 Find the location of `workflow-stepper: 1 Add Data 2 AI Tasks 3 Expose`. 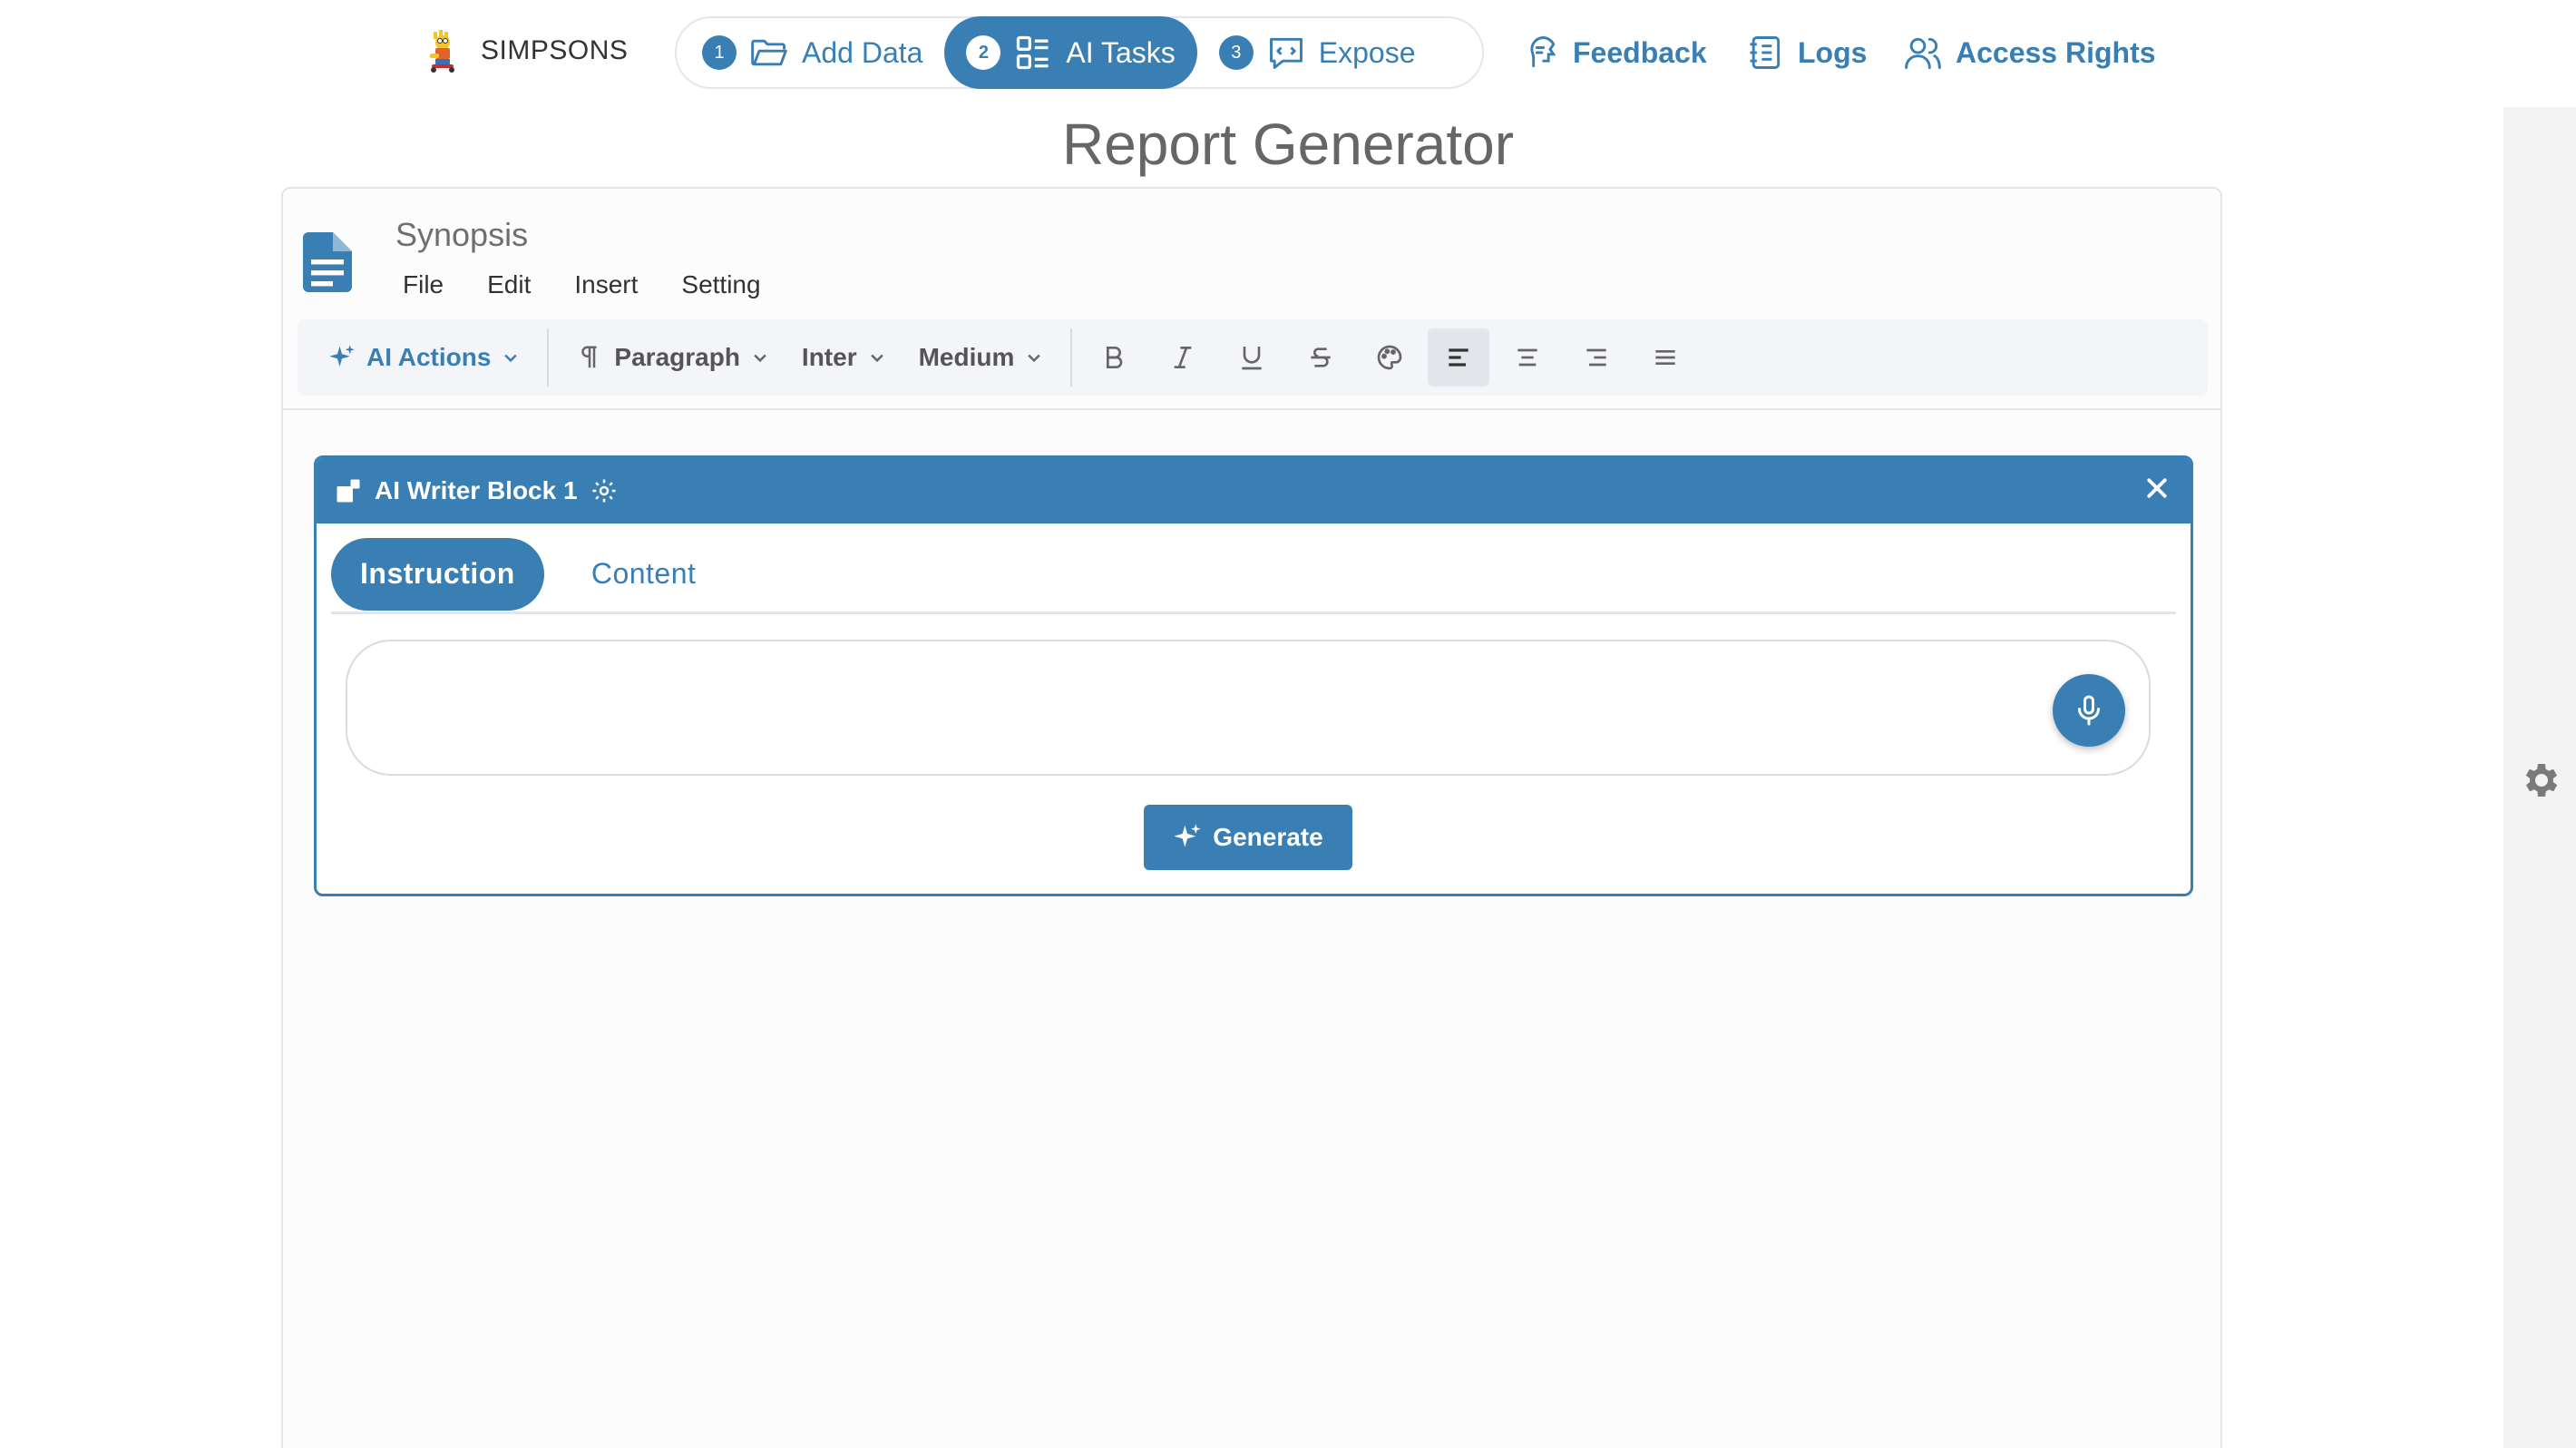

workflow-stepper: 1 Add Data 2 AI Tasks 3 Expose is located at coordinates (1079, 52).